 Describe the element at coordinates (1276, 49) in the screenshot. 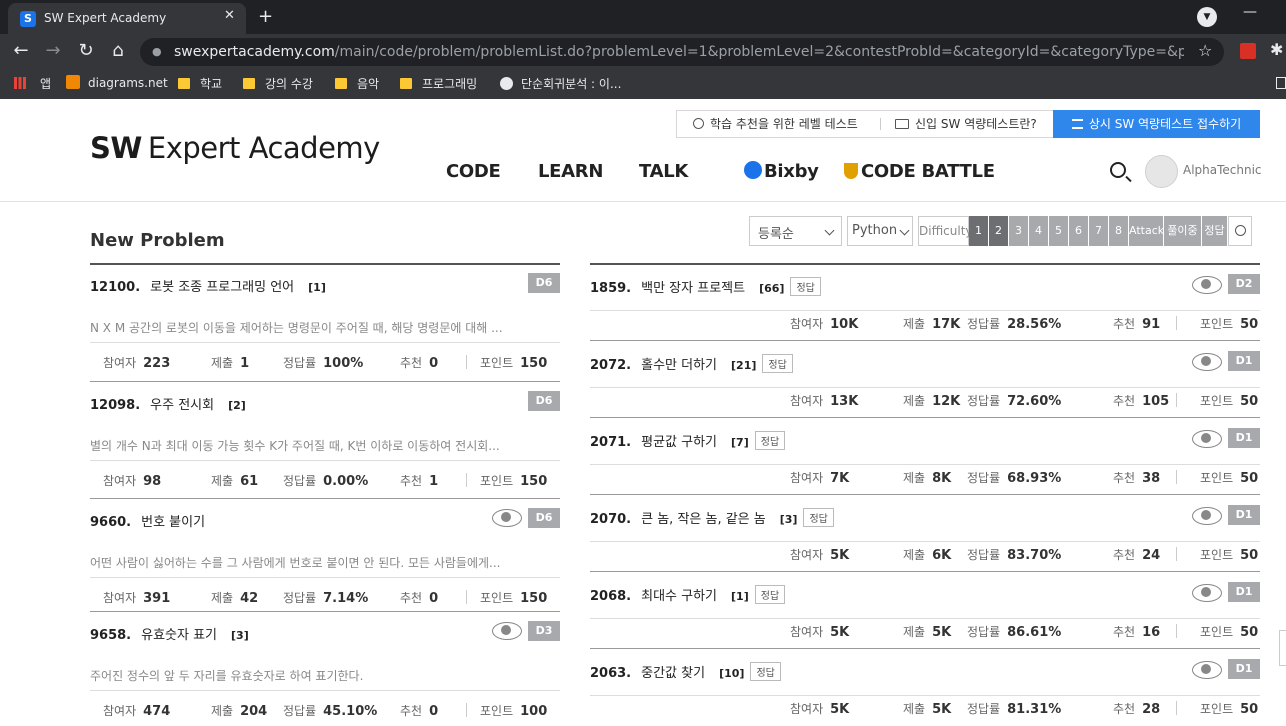

I see `puzzle-extensions-icon: ✱` at that location.